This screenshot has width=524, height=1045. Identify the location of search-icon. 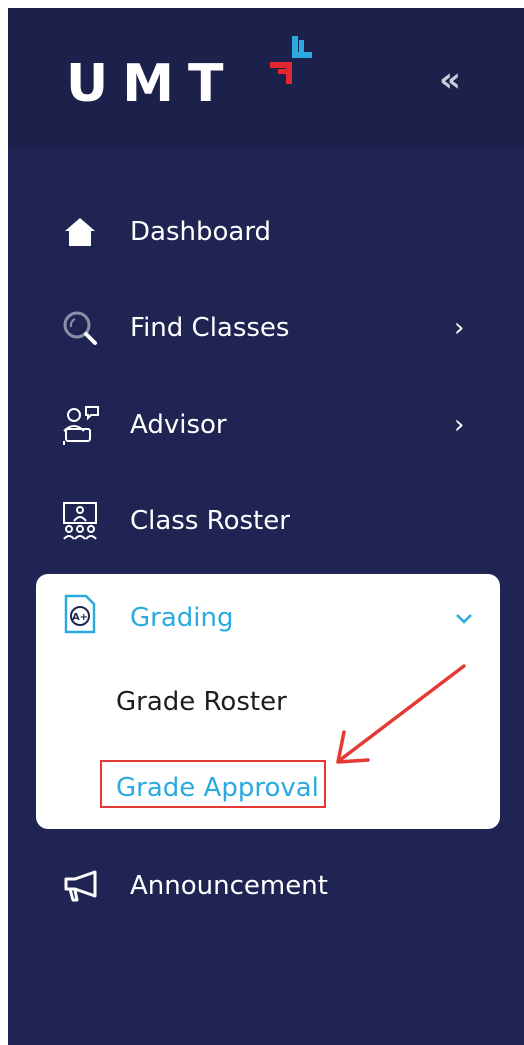
(80, 328).